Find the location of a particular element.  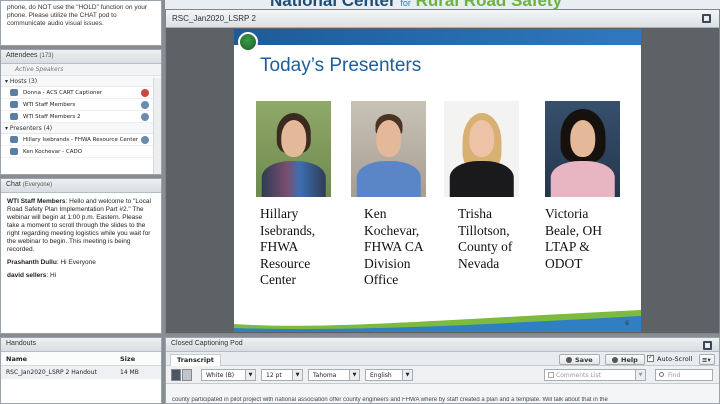

font-size-select: 12 pt ▼ is located at coordinates (282, 375).